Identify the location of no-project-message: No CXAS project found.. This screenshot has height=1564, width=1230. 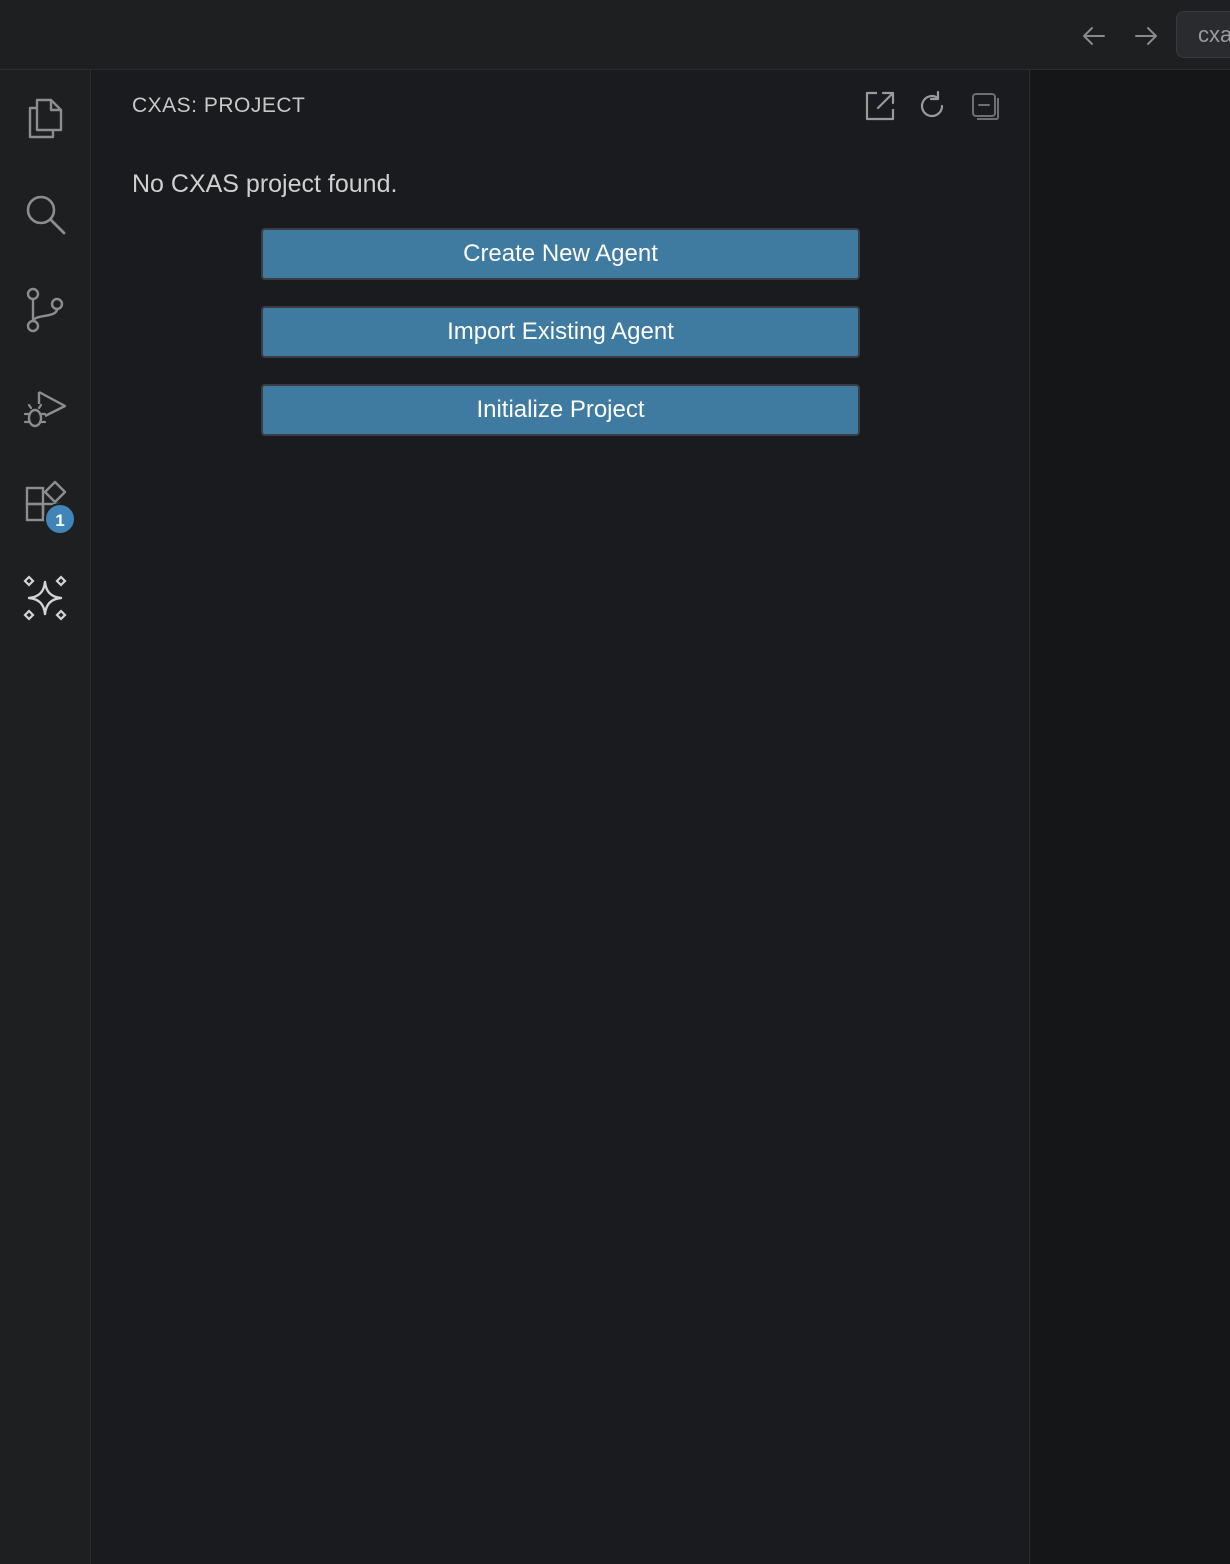
(265, 184).